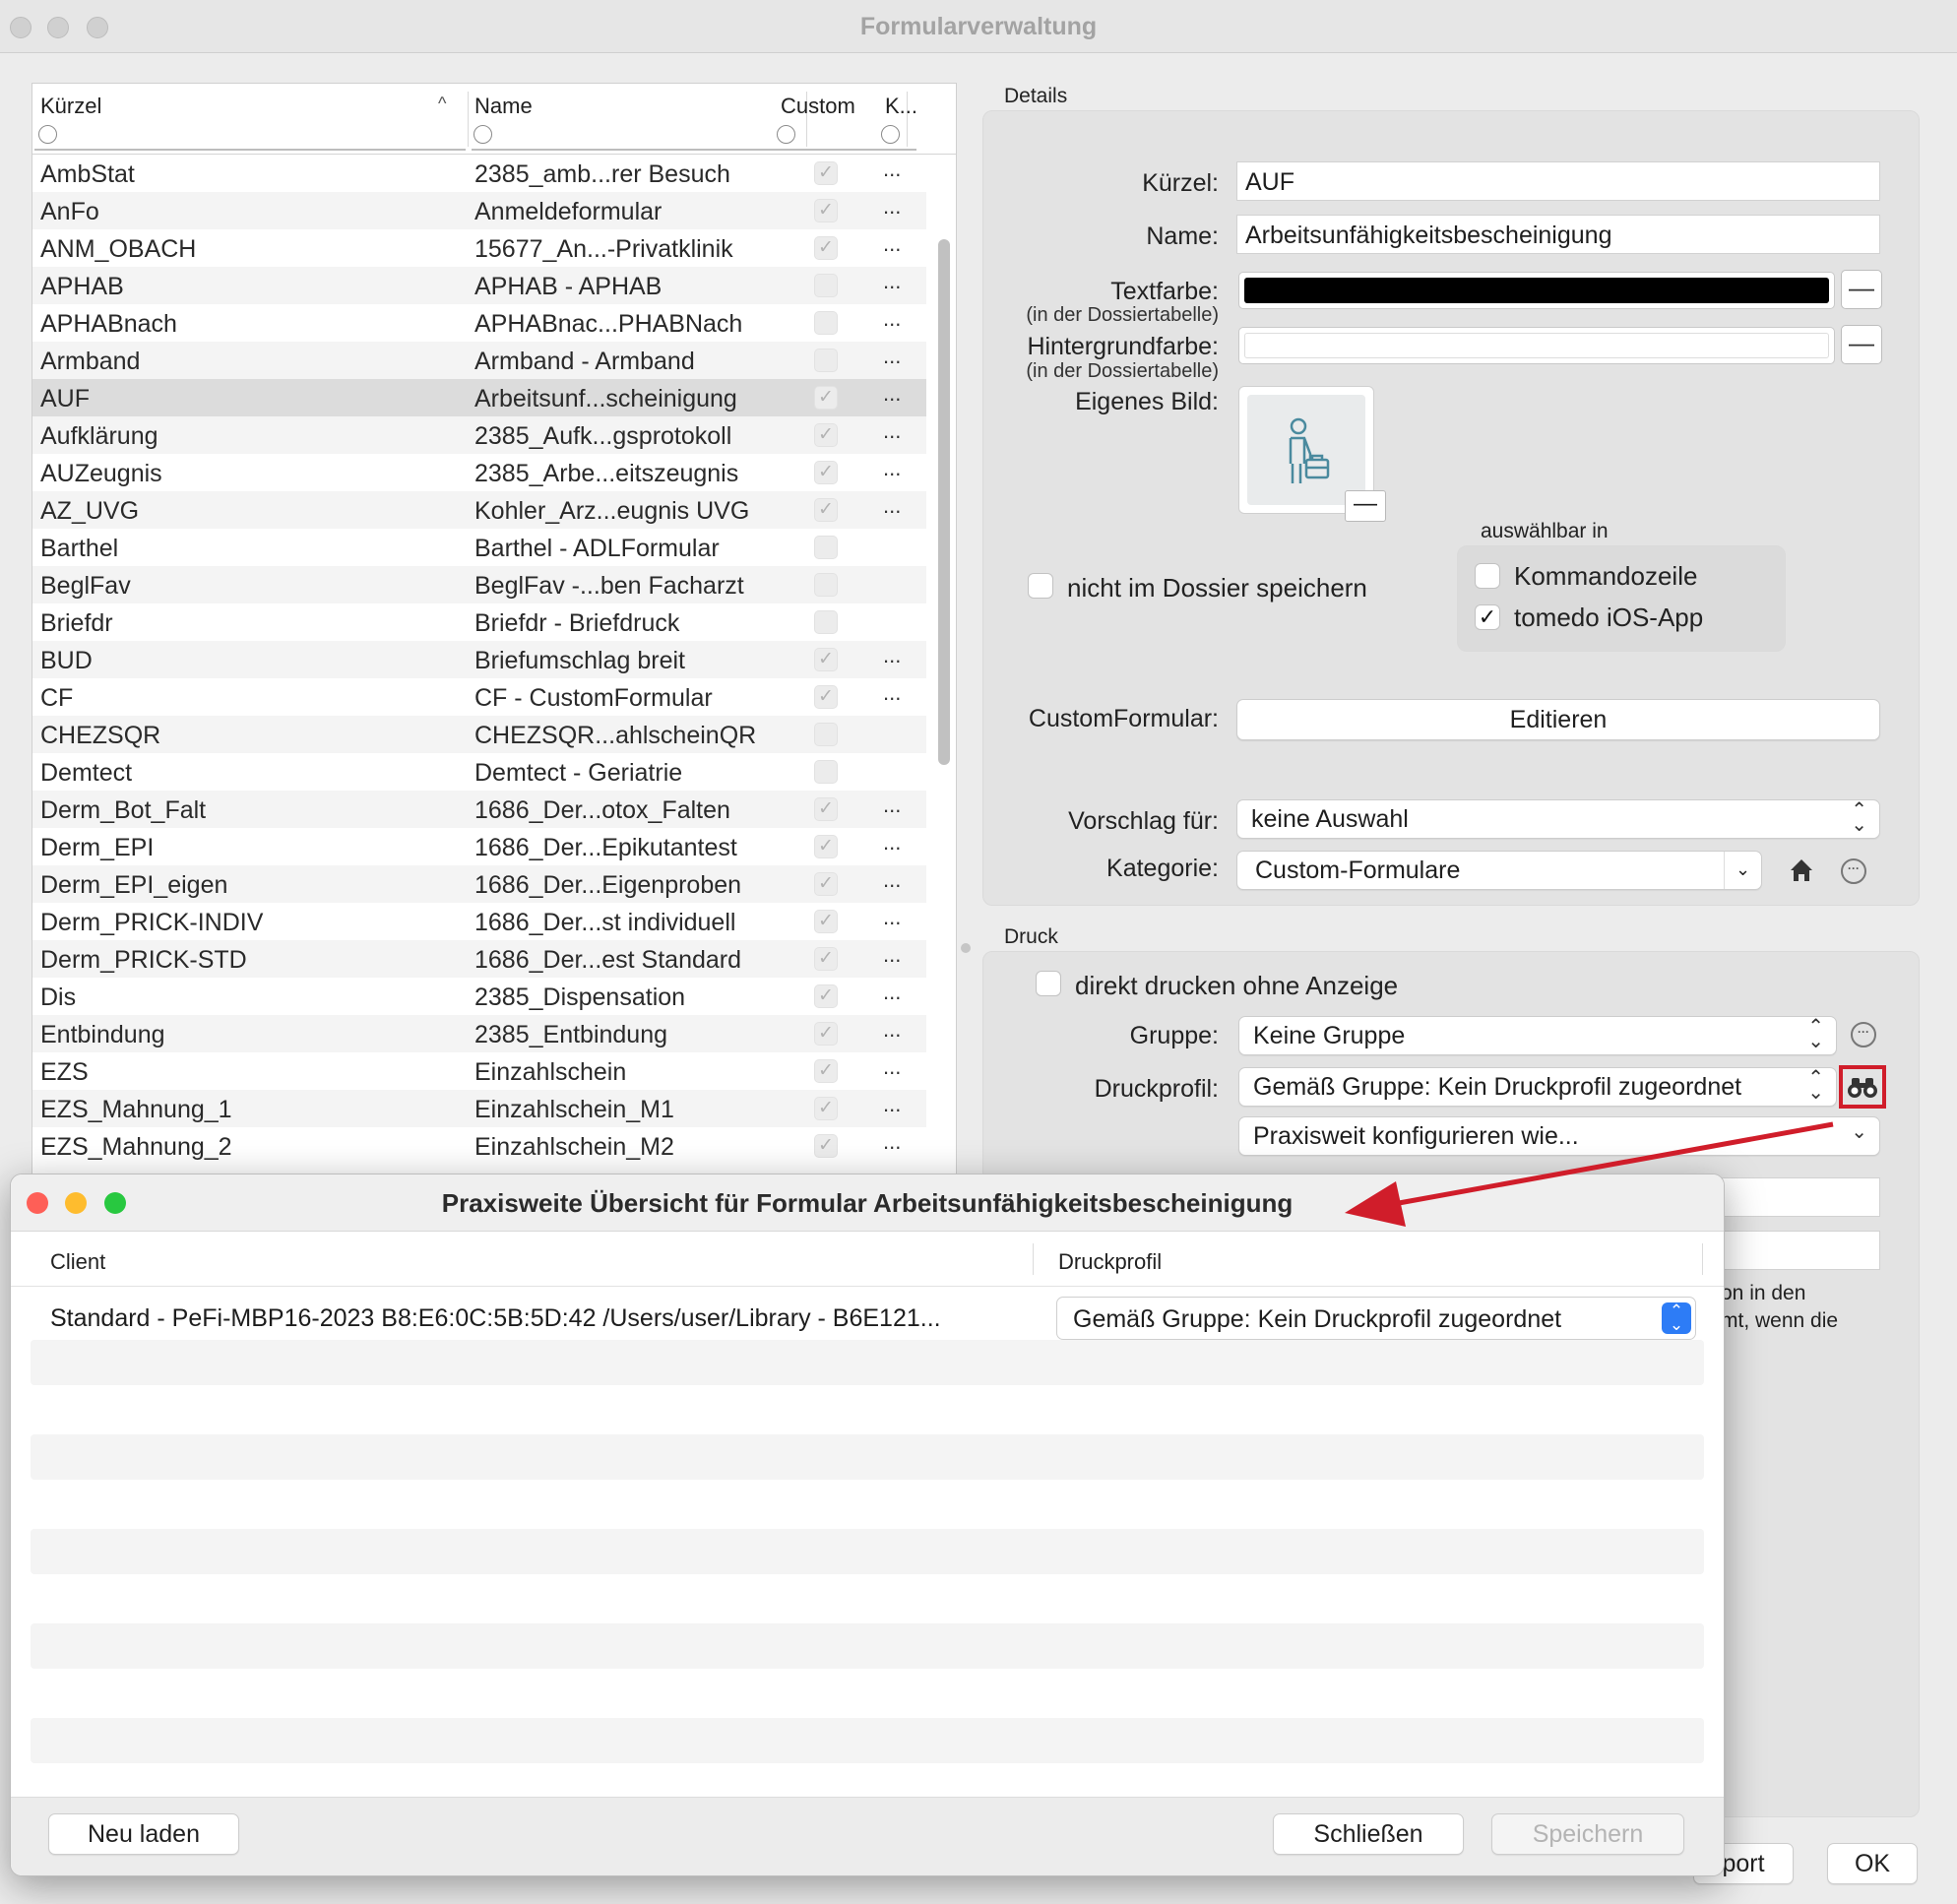  I want to click on chevron-down-icon: ⌄, so click(1742, 870).